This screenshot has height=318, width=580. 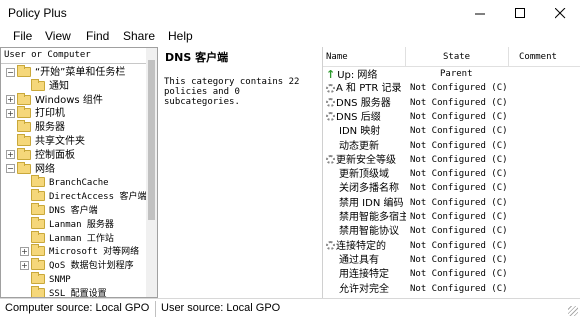 I want to click on tree-item: DNS 客户端, so click(x=59, y=210).